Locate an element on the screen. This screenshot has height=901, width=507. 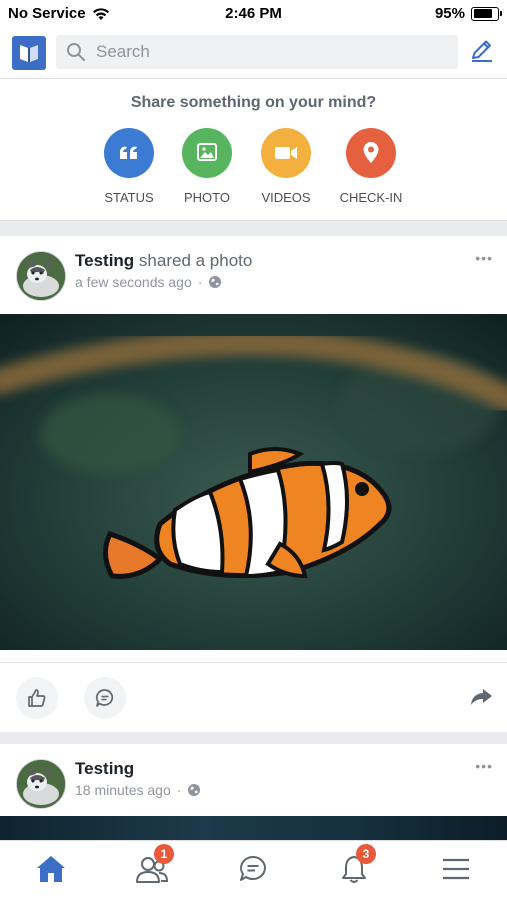
search-bar is located at coordinates (257, 52).